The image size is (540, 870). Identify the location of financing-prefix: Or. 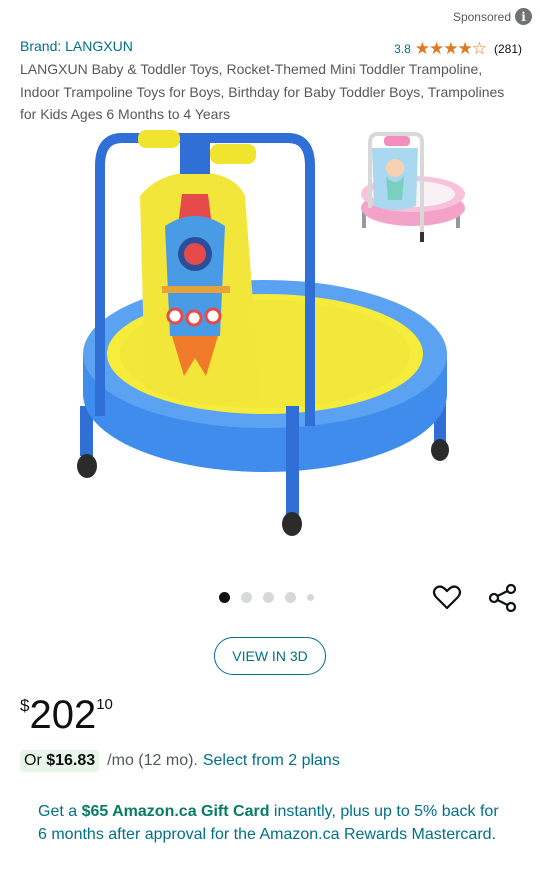
(33, 760).